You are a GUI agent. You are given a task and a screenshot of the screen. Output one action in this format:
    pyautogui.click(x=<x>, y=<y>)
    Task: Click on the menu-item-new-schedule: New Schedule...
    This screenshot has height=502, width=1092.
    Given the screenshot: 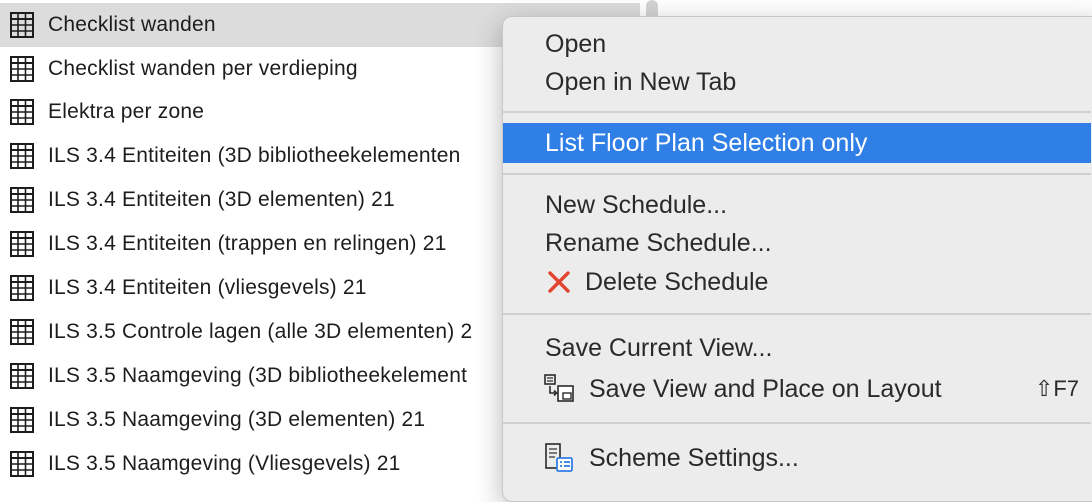 What is the action you would take?
    pyautogui.click(x=797, y=205)
    